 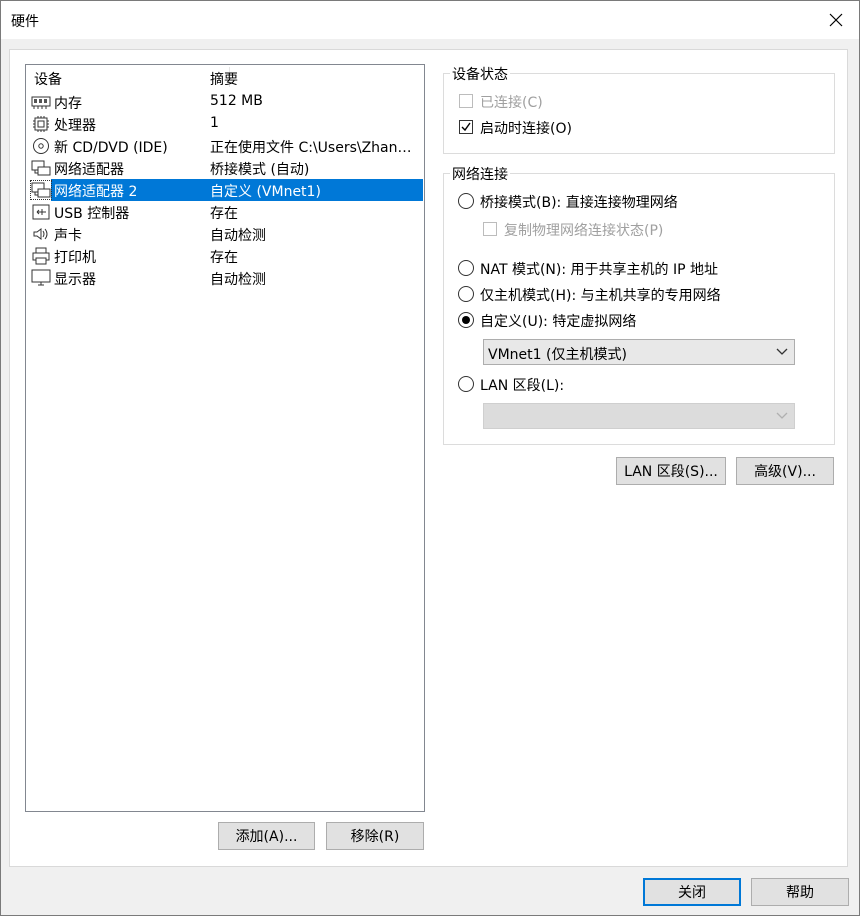 I want to click on device-row-usb-controller: USB 控制器 存在, so click(x=226, y=212).